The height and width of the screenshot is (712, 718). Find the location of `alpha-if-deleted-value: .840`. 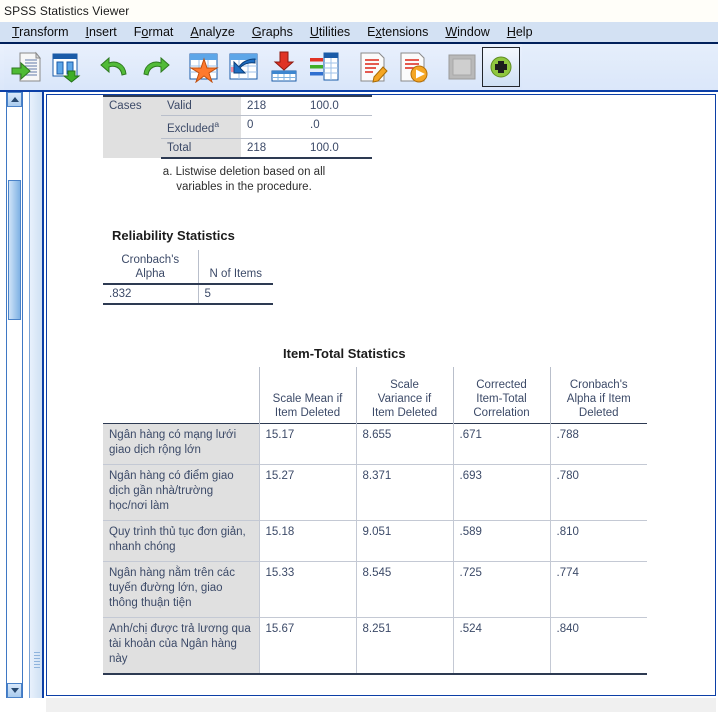

alpha-if-deleted-value: .840 is located at coordinates (598, 645).